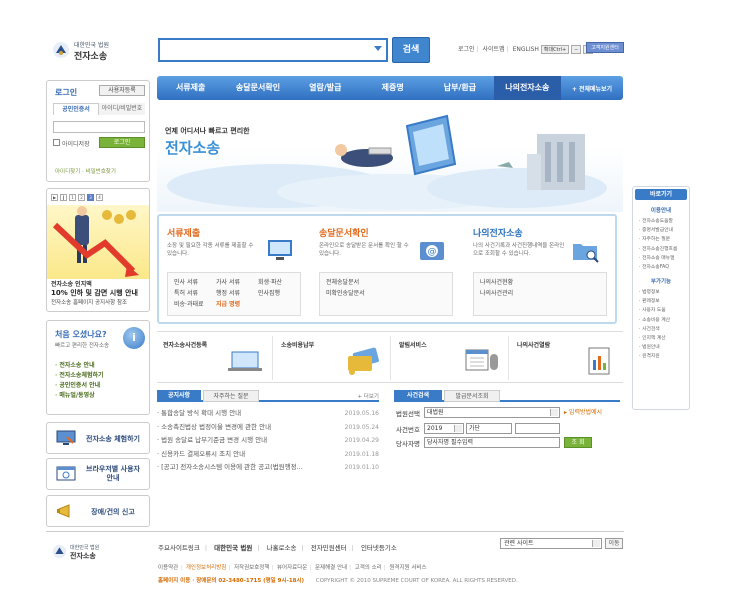 This screenshot has width=740, height=615. I want to click on go-button: 이동, so click(614, 543).